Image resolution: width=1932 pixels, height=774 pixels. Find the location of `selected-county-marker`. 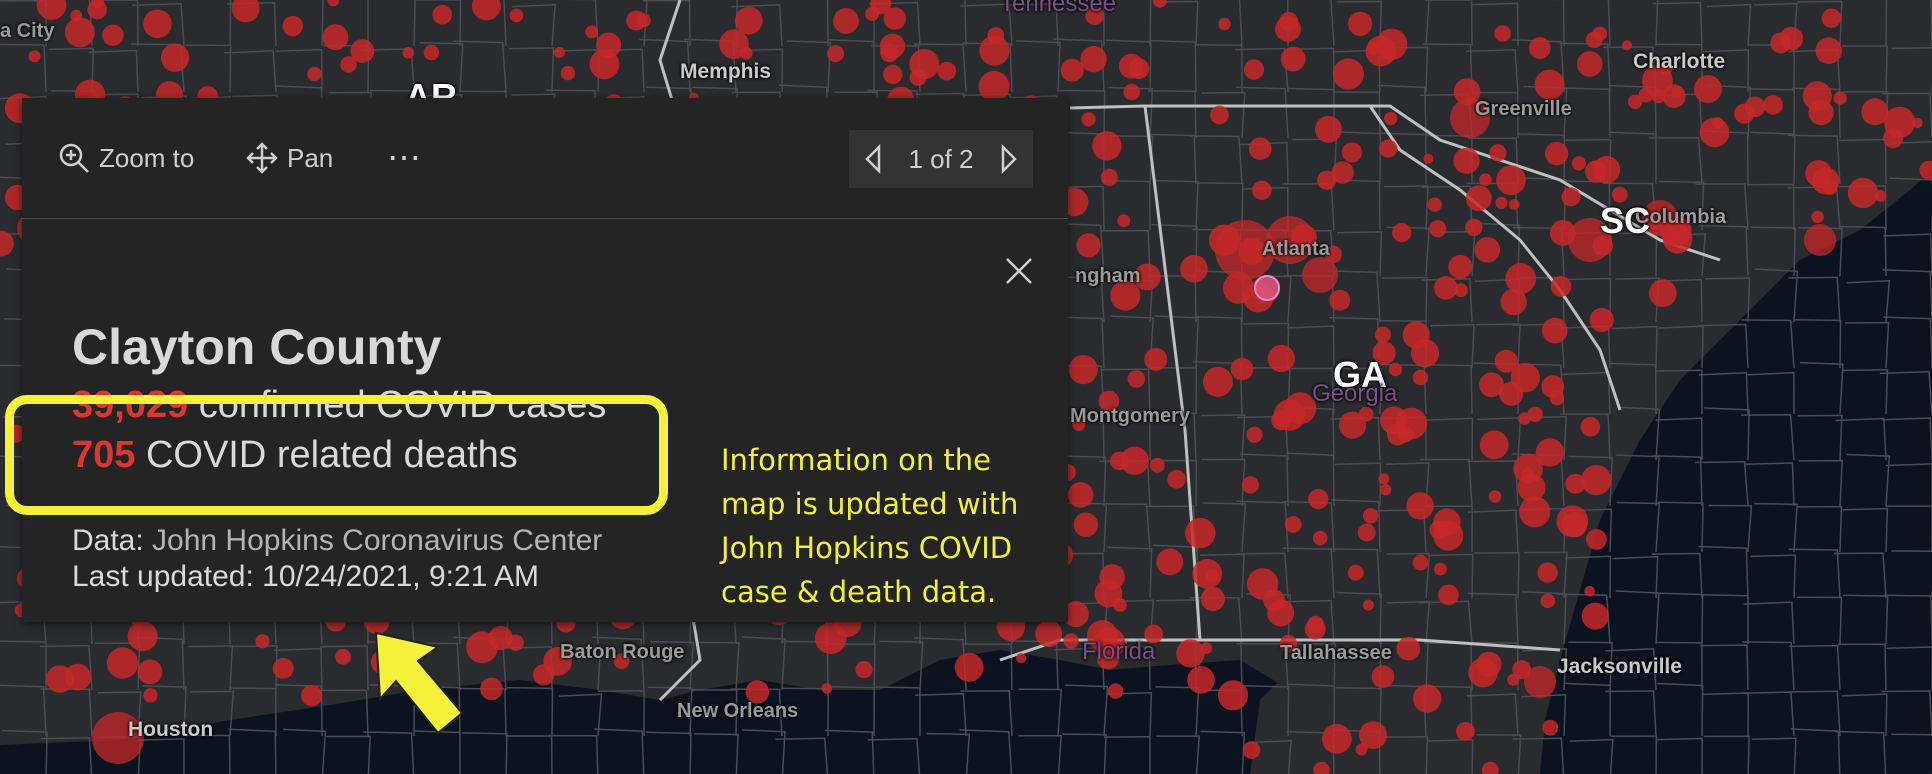

selected-county-marker is located at coordinates (1267, 288).